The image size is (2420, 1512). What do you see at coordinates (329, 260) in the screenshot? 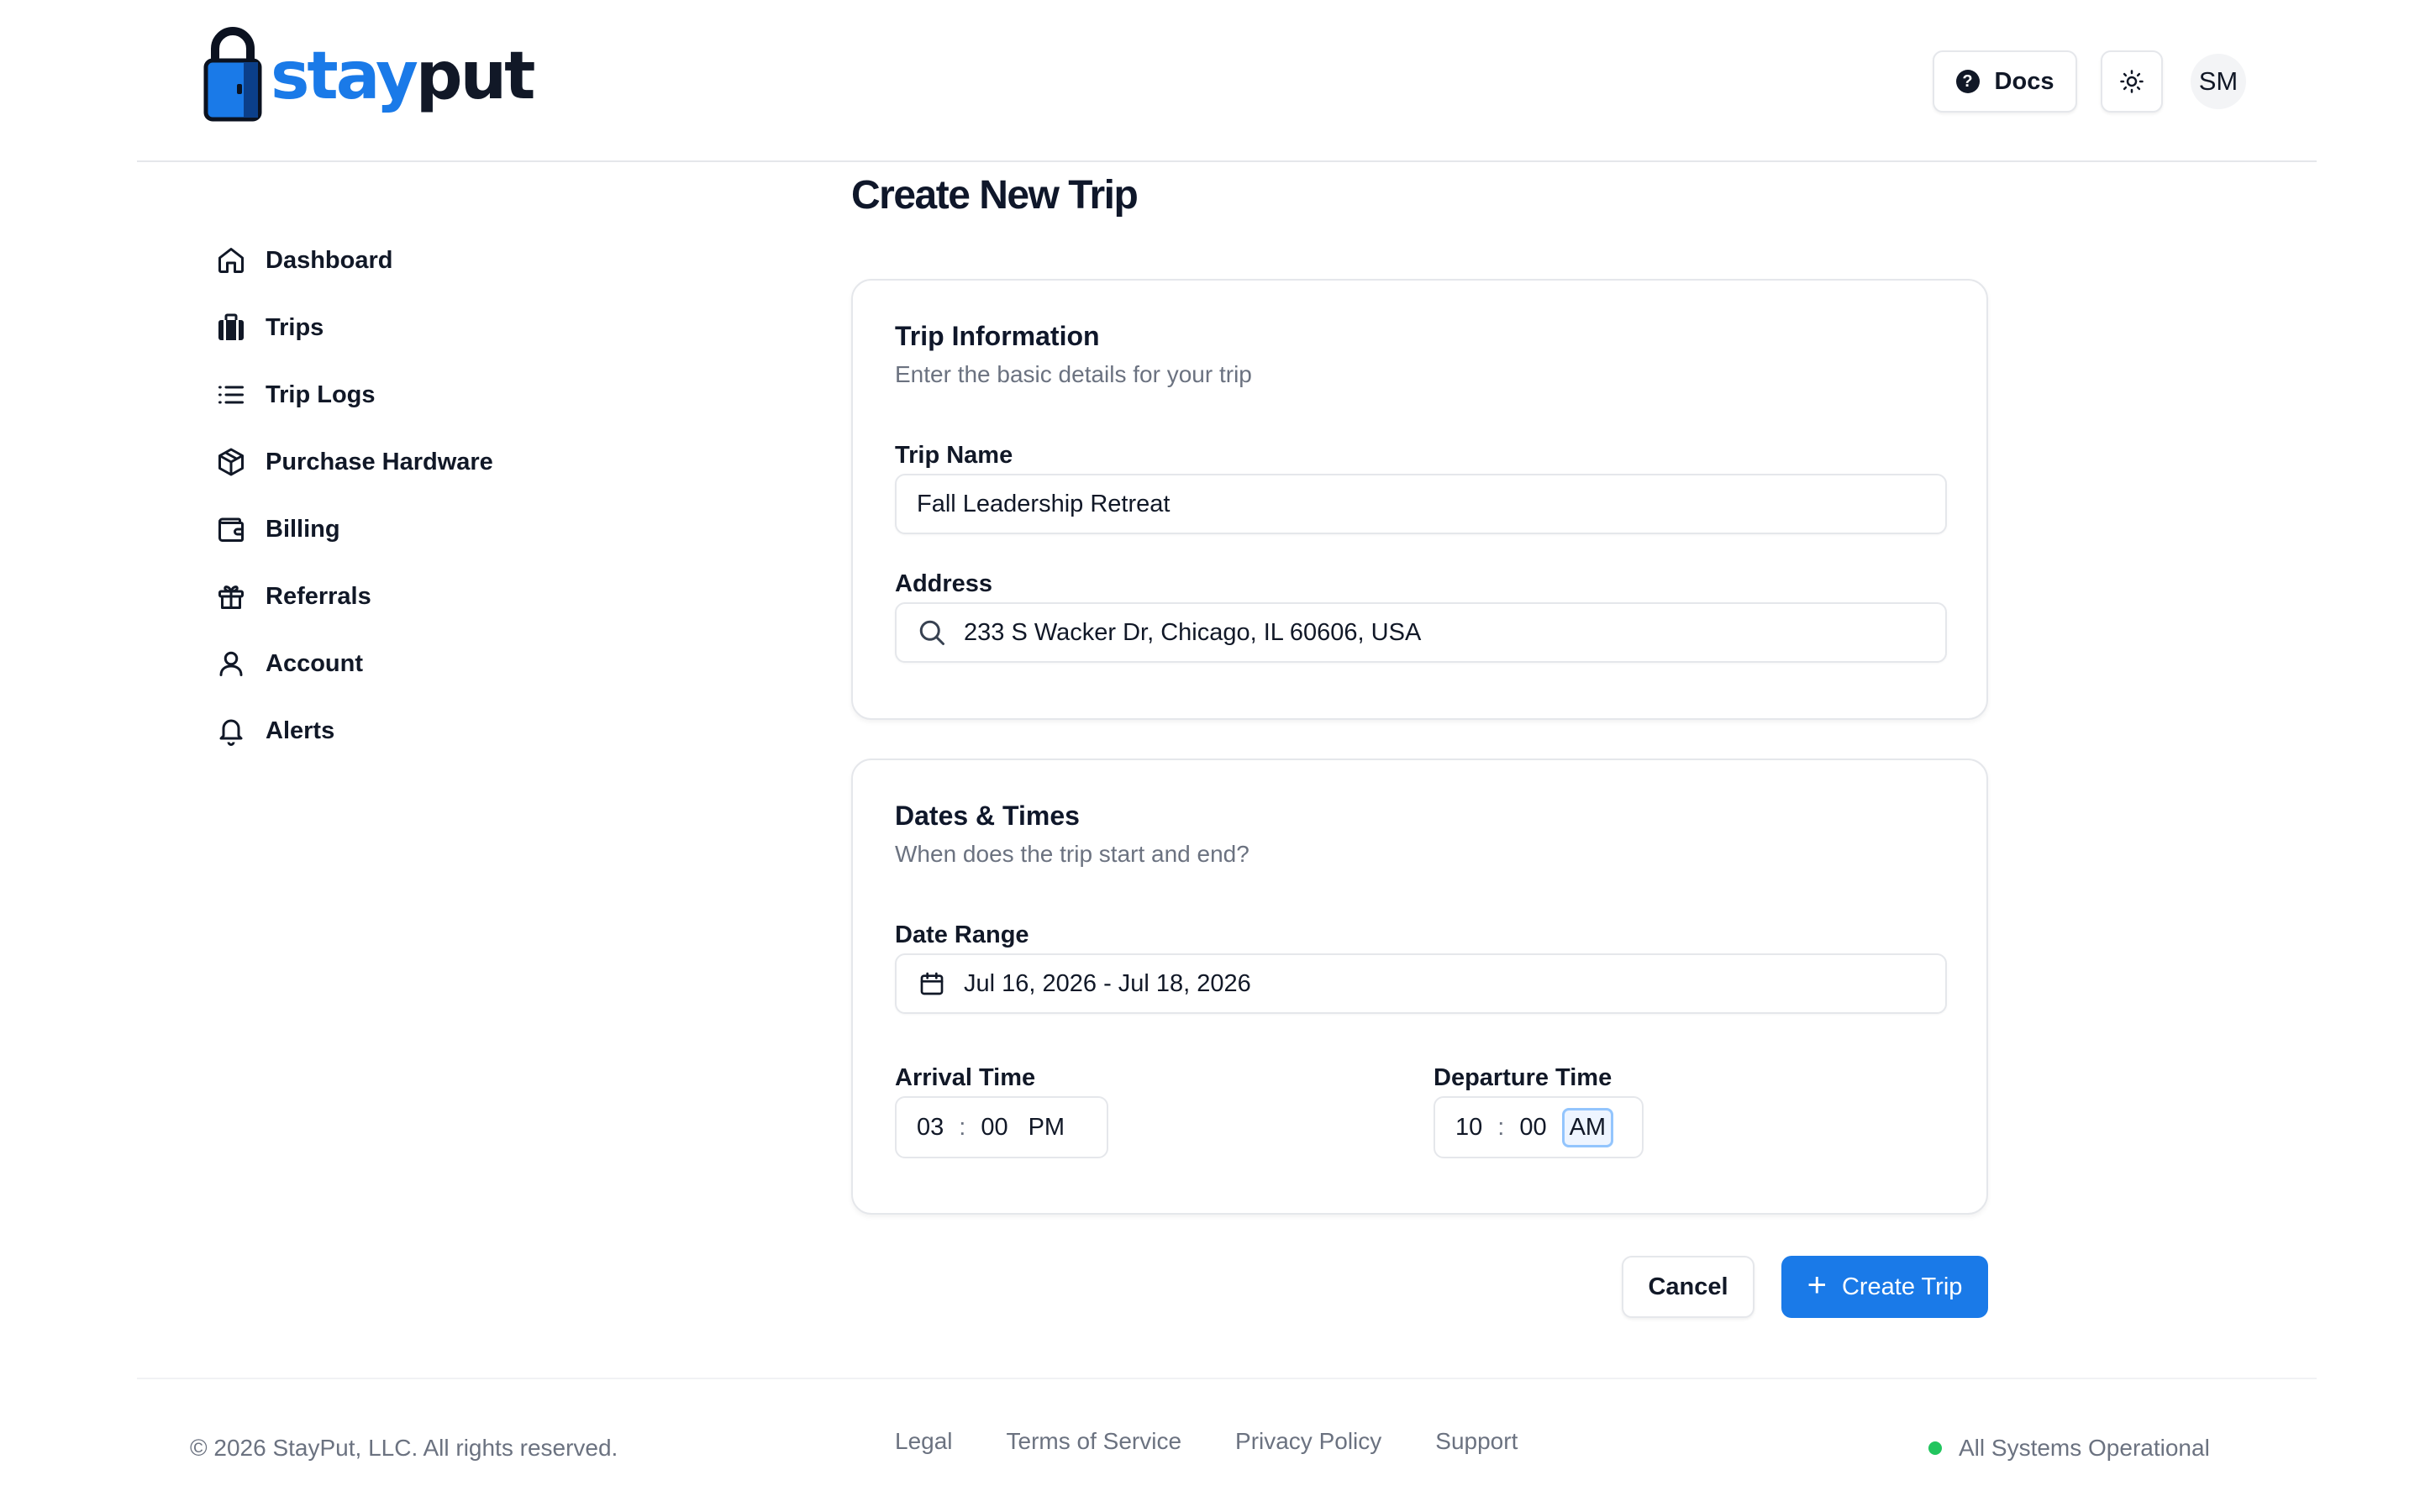
I see `sidebar-item-label: Dashboard` at bounding box center [329, 260].